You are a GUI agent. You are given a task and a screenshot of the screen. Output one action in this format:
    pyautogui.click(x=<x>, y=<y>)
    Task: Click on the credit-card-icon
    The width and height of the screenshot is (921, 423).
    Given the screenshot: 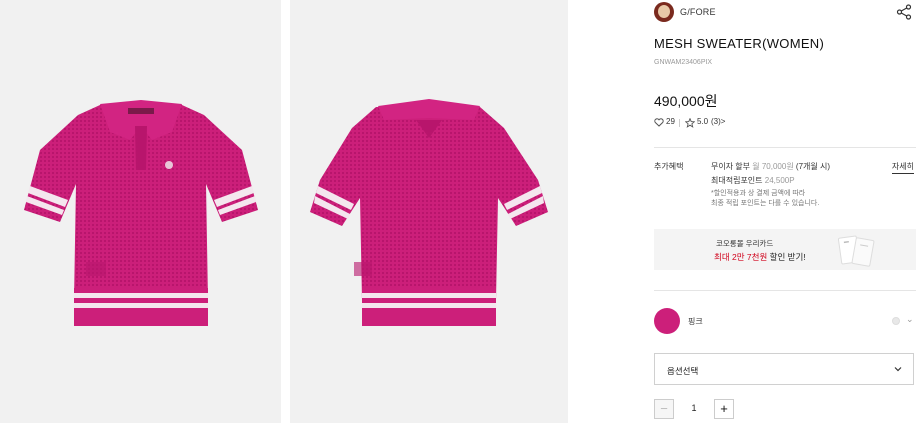 What is the action you would take?
    pyautogui.click(x=856, y=251)
    